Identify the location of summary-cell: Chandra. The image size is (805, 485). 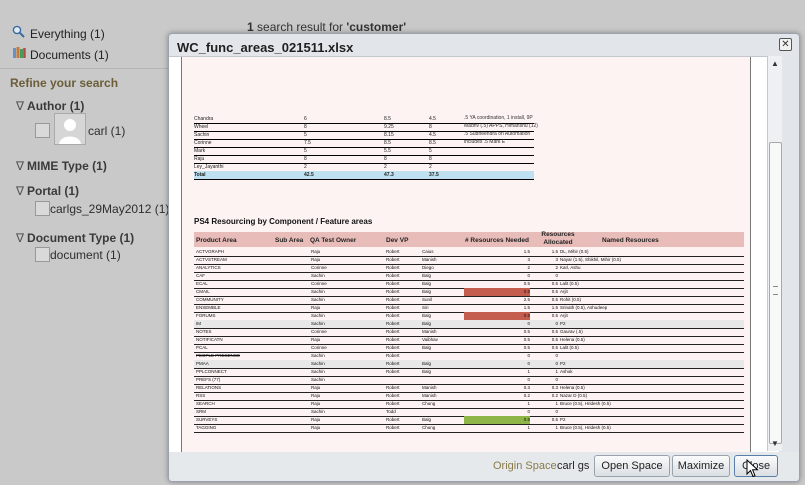
(204, 119).